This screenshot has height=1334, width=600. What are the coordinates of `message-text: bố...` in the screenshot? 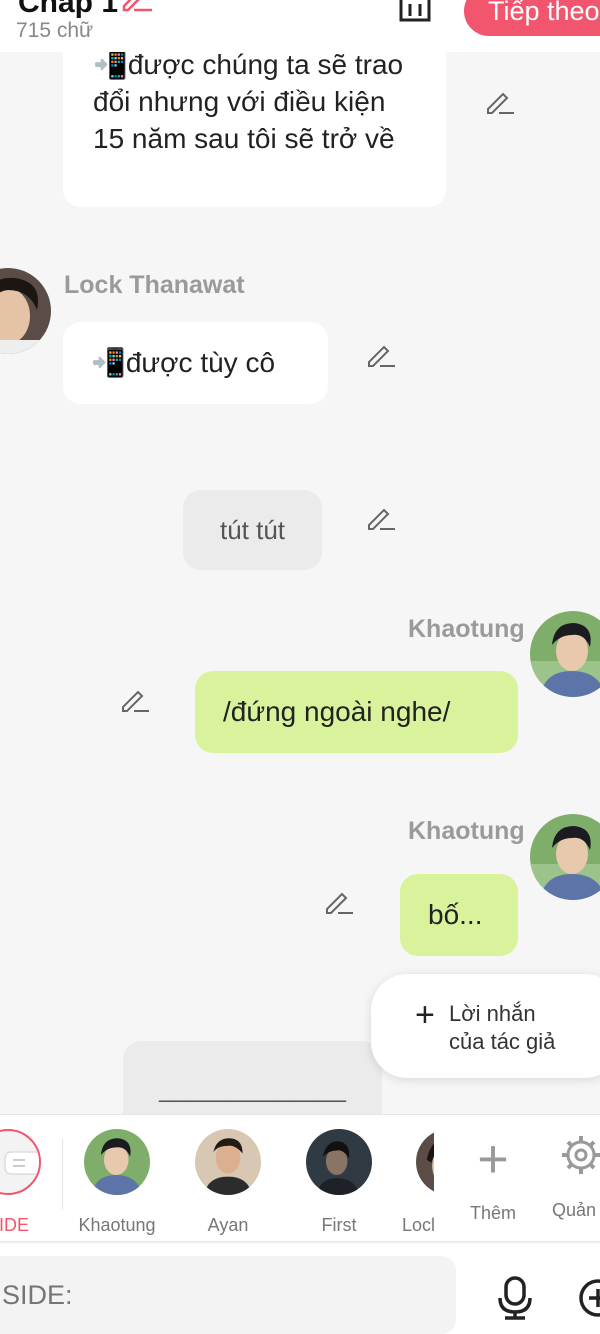 It's located at (455, 914).